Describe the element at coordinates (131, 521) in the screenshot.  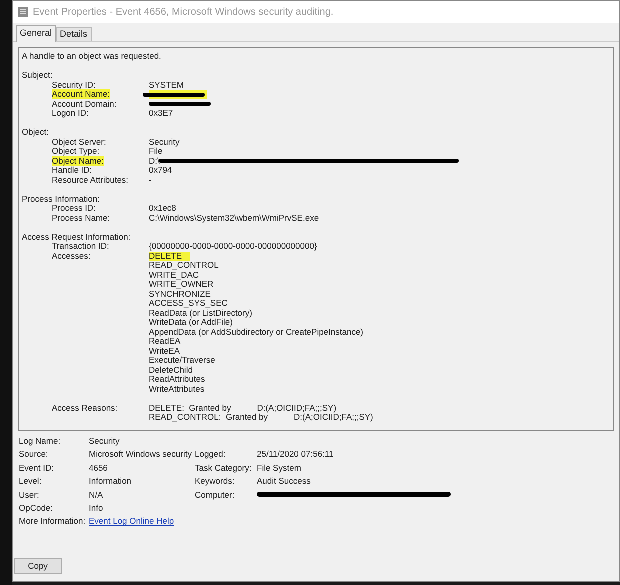
I see `help-link: Event Log Online Help` at that location.